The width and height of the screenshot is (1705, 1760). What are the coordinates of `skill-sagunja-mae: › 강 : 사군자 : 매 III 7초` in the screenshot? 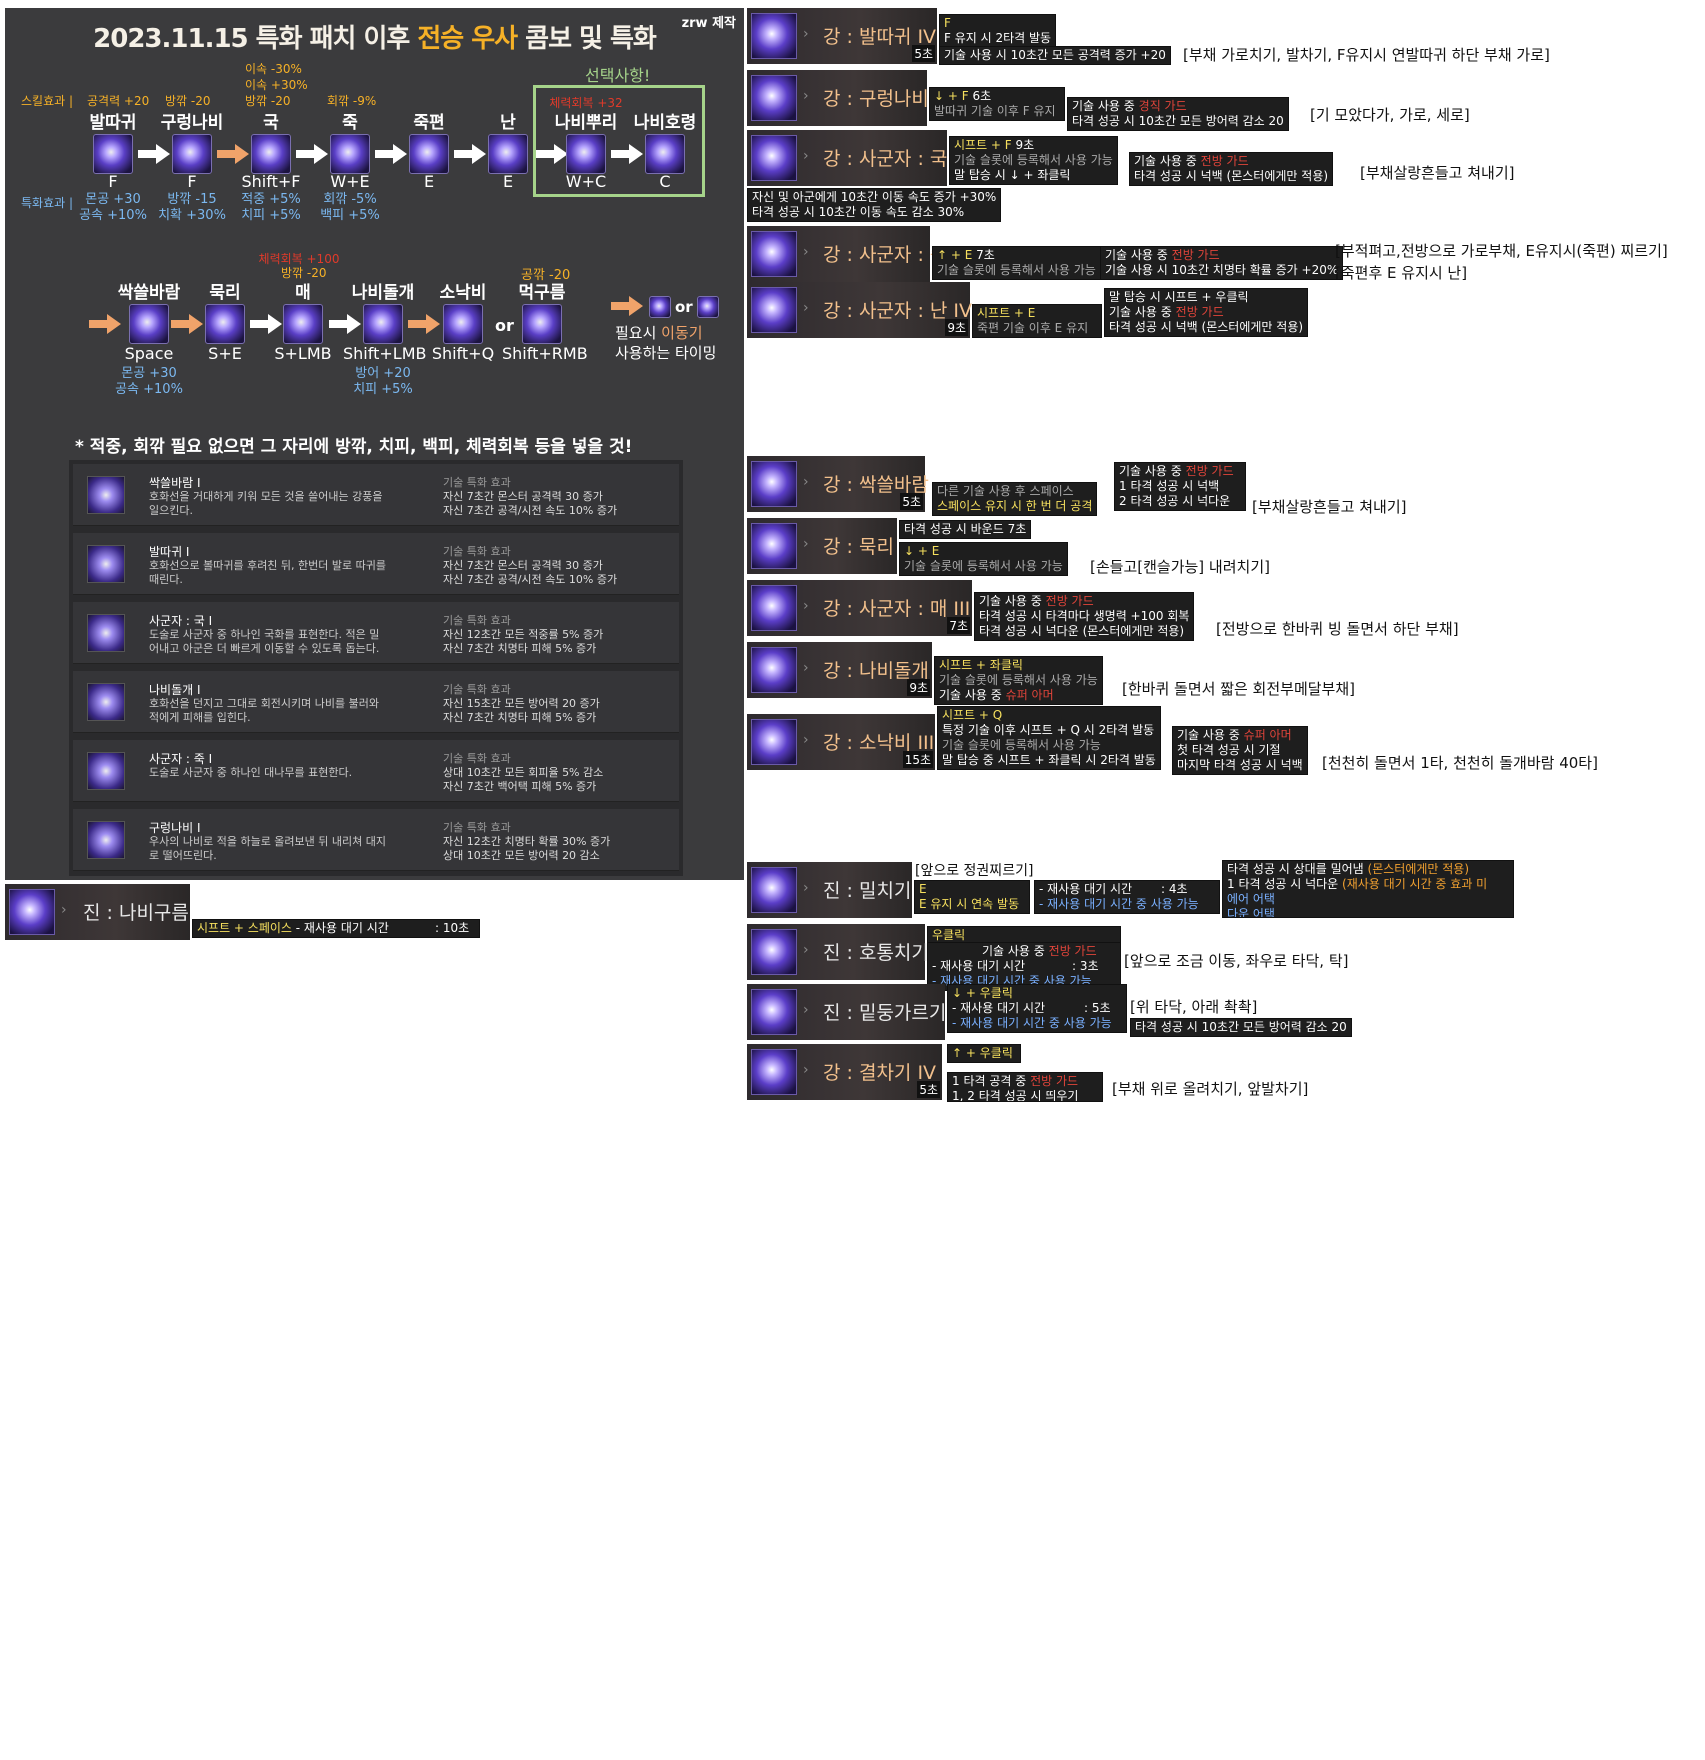 It's located at (859, 608).